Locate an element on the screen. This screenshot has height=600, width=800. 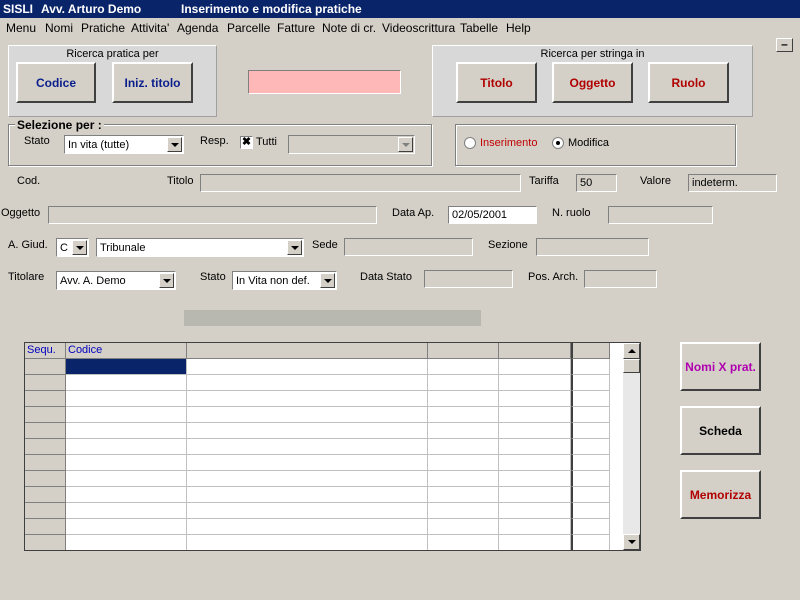
menu-item-agenda: Agenda is located at coordinates (197, 28).